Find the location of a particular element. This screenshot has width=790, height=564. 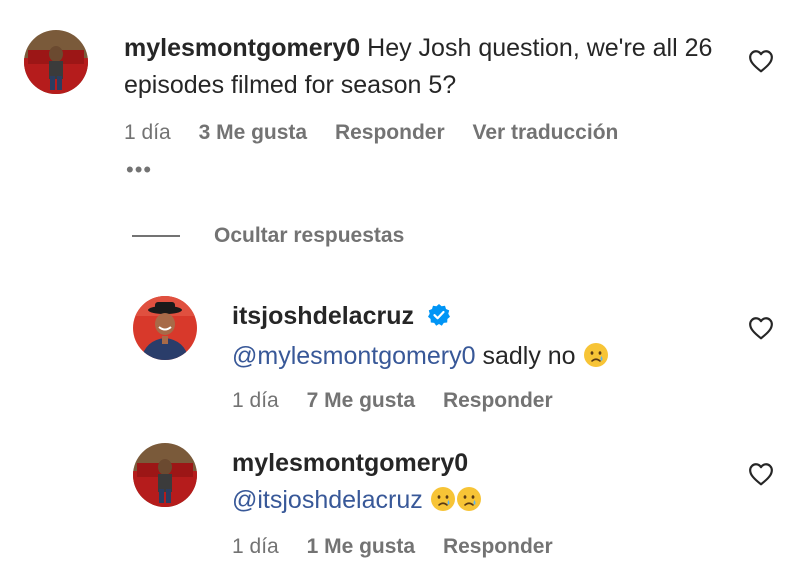

reply-2-time: 1 día is located at coordinates (255, 546).